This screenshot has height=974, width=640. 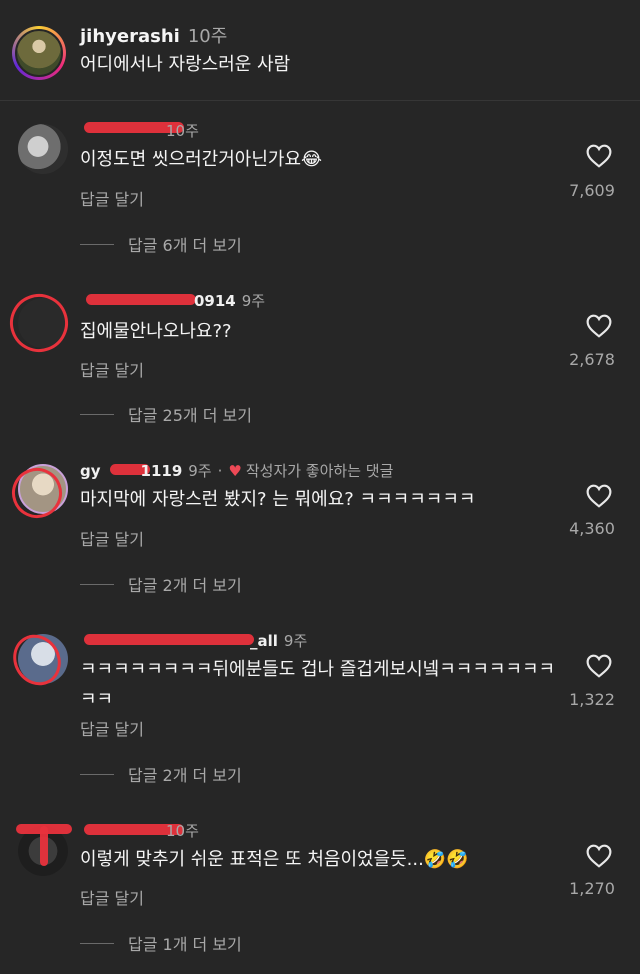 I want to click on view-more-replies: 답글 25개 더 보기, so click(x=166, y=414).